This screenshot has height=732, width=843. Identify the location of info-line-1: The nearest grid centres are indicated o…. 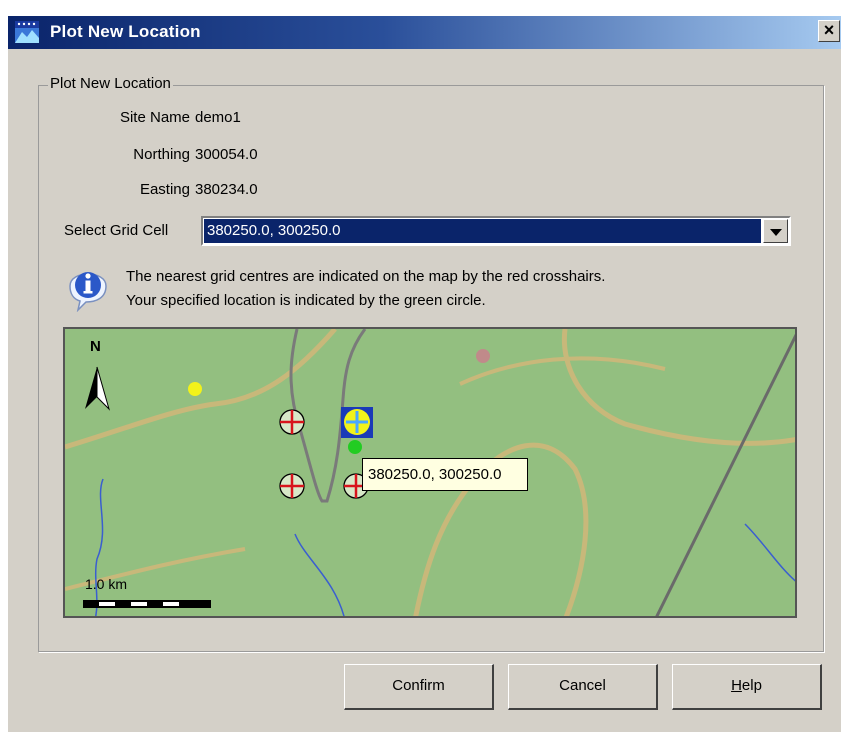
(366, 276).